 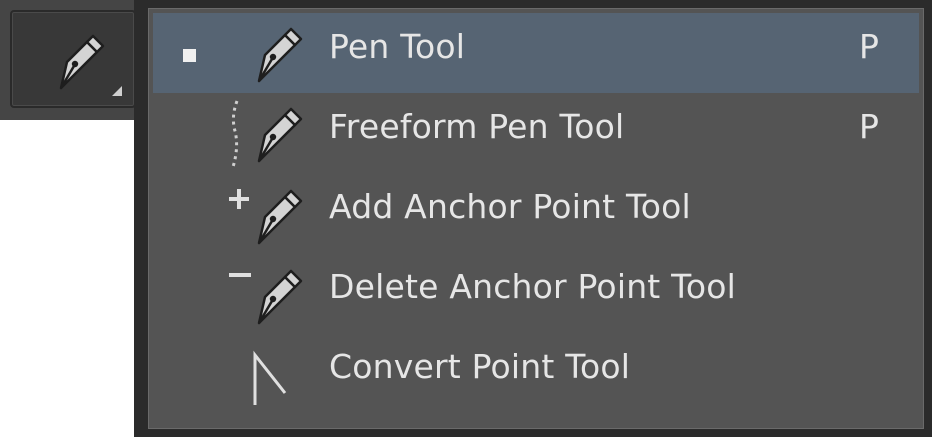 I want to click on pen-tool-button, so click(x=73, y=59).